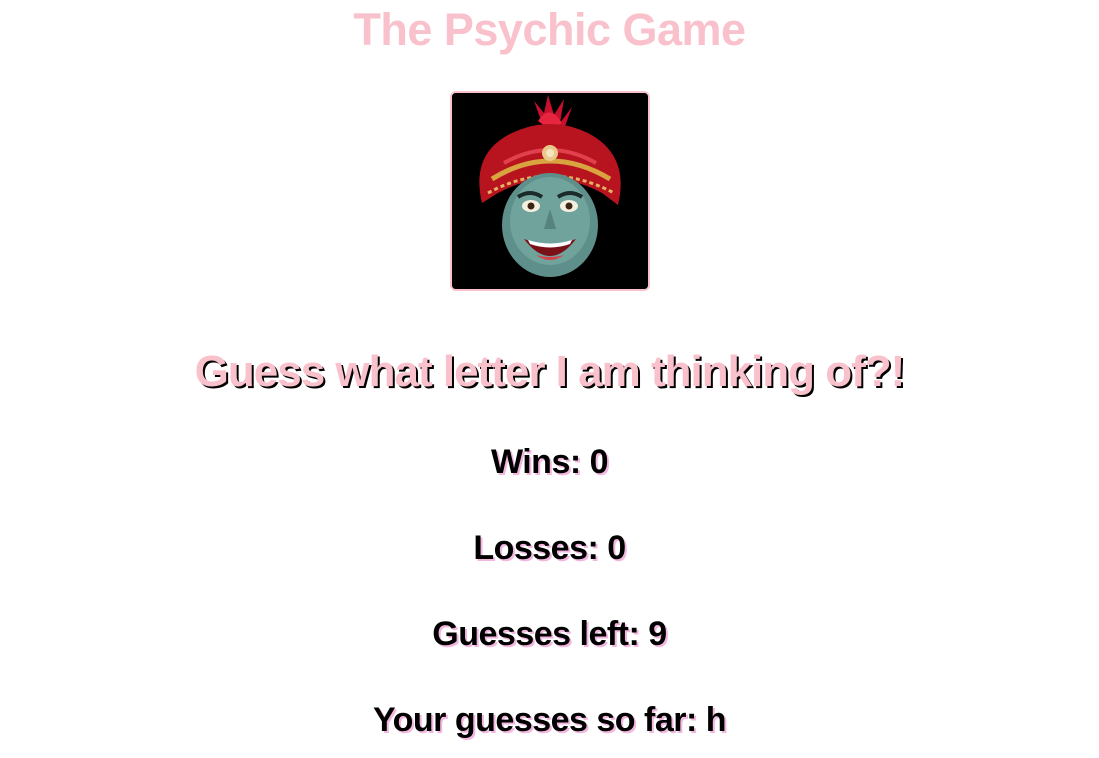  I want to click on guesses-so-far-label: Your guesses so far:, so click(539, 720).